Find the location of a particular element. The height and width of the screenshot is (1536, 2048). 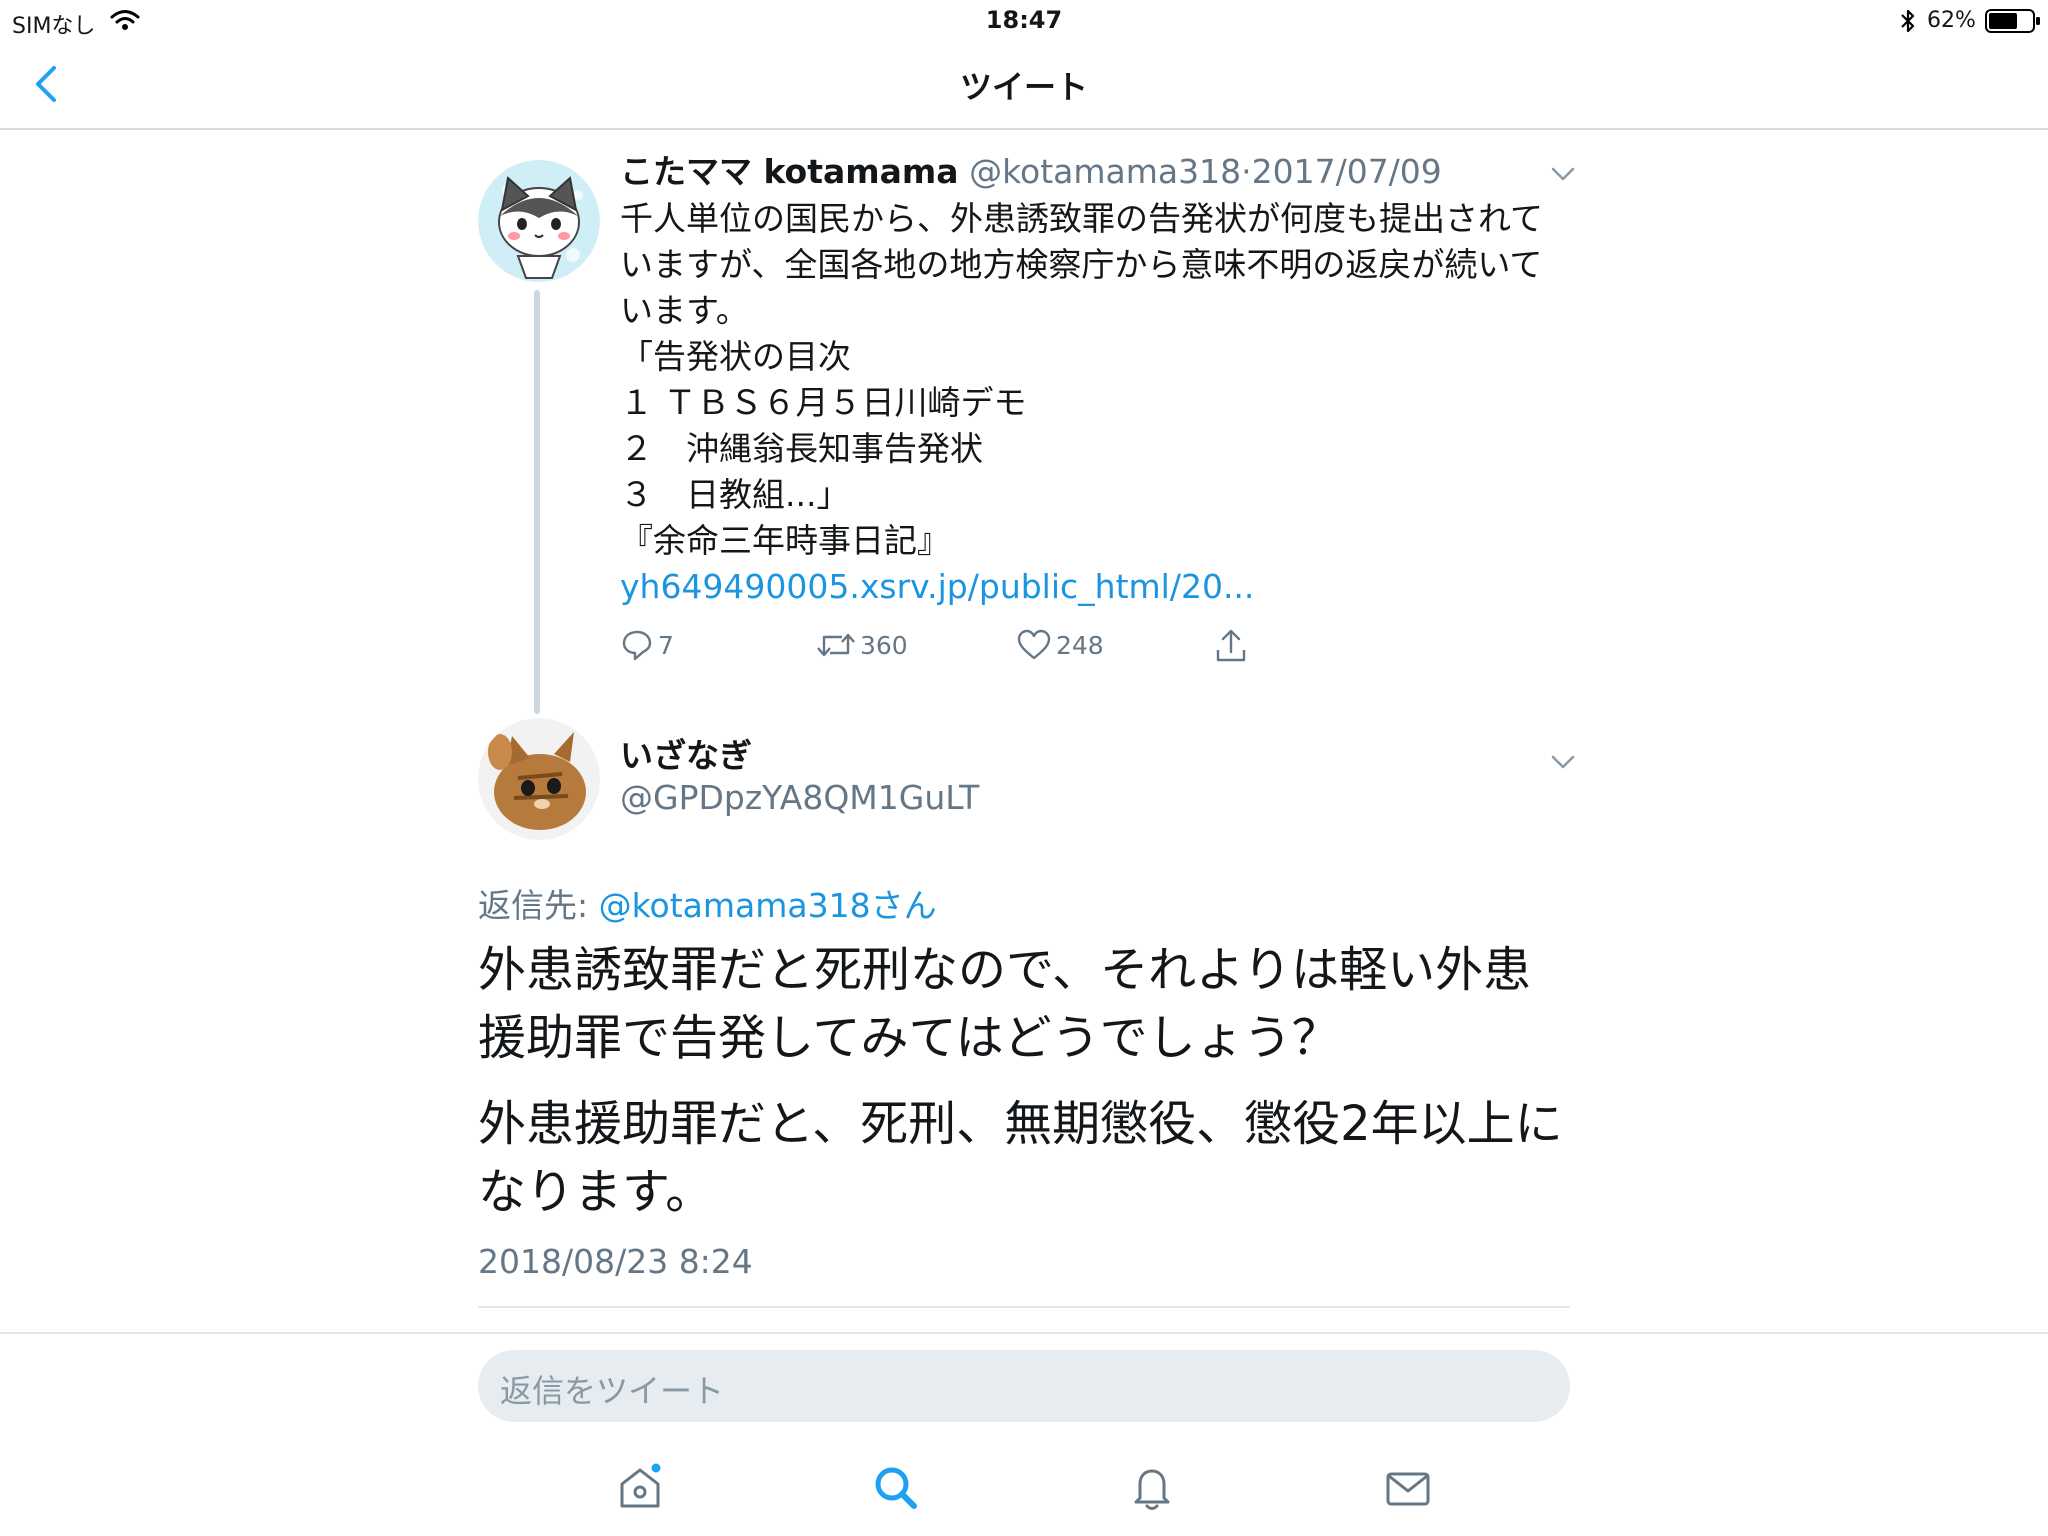

tweet-line: 援助罪で告発してみてはどうでしょう？ is located at coordinates (909, 1038).